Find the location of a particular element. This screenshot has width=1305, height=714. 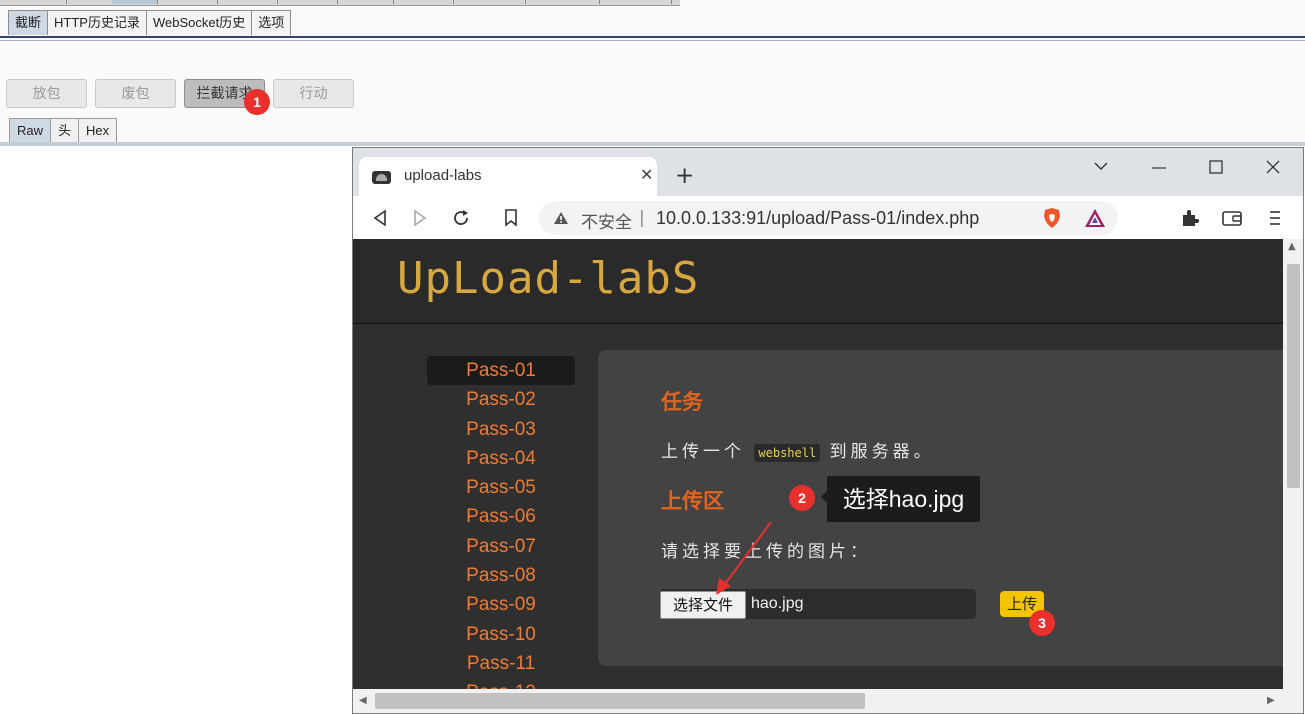

annotation-badge-2: 2 is located at coordinates (802, 498).